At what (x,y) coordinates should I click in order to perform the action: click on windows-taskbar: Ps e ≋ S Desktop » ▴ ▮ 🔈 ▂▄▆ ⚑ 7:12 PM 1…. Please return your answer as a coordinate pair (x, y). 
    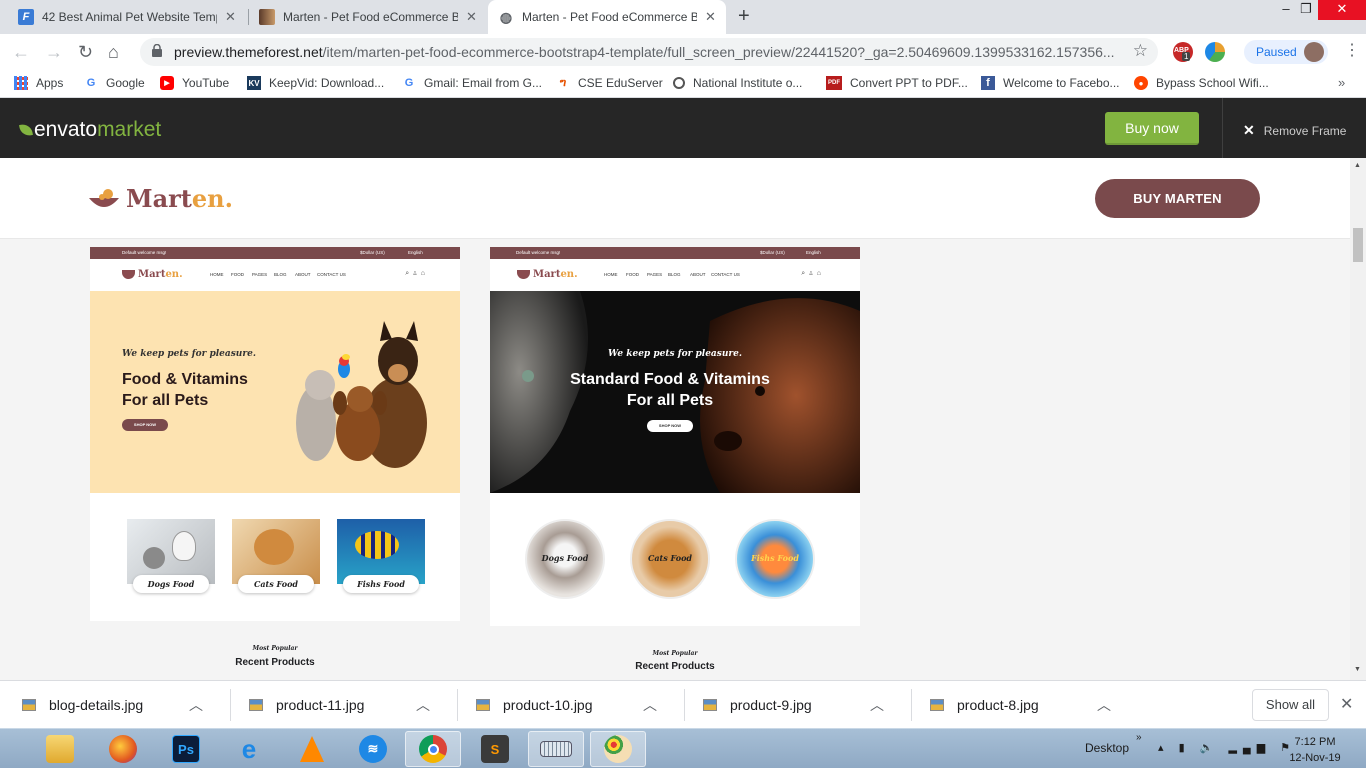
    Looking at the image, I should click on (683, 748).